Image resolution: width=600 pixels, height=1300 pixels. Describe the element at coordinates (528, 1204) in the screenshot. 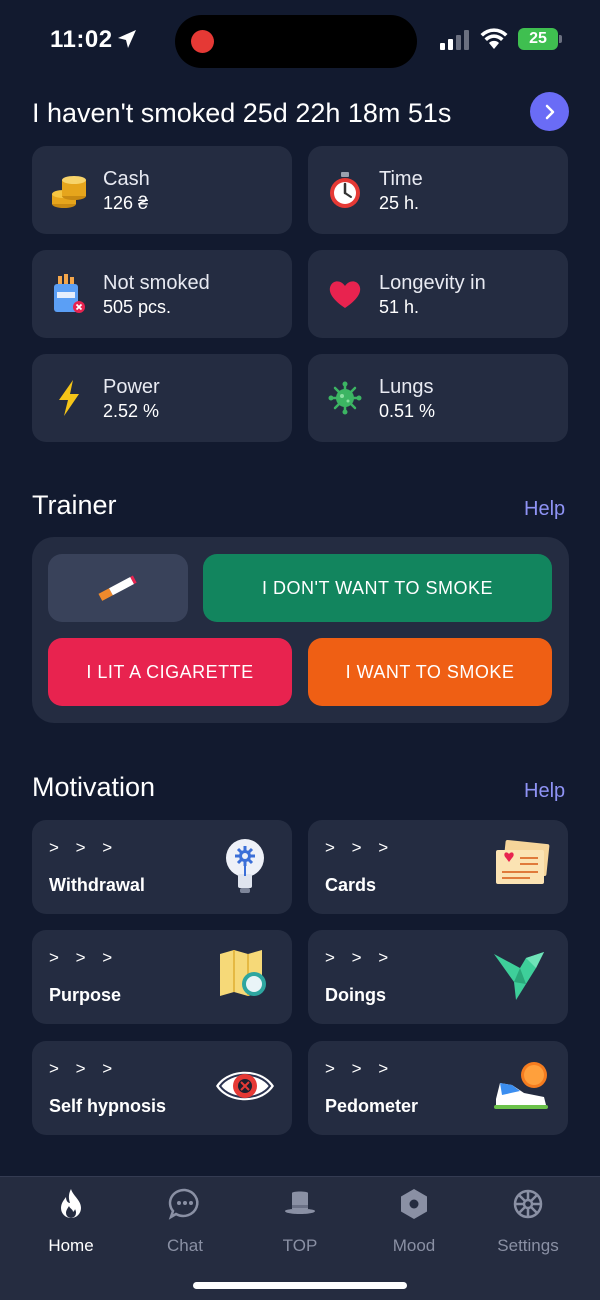

I see `gear-icon` at that location.